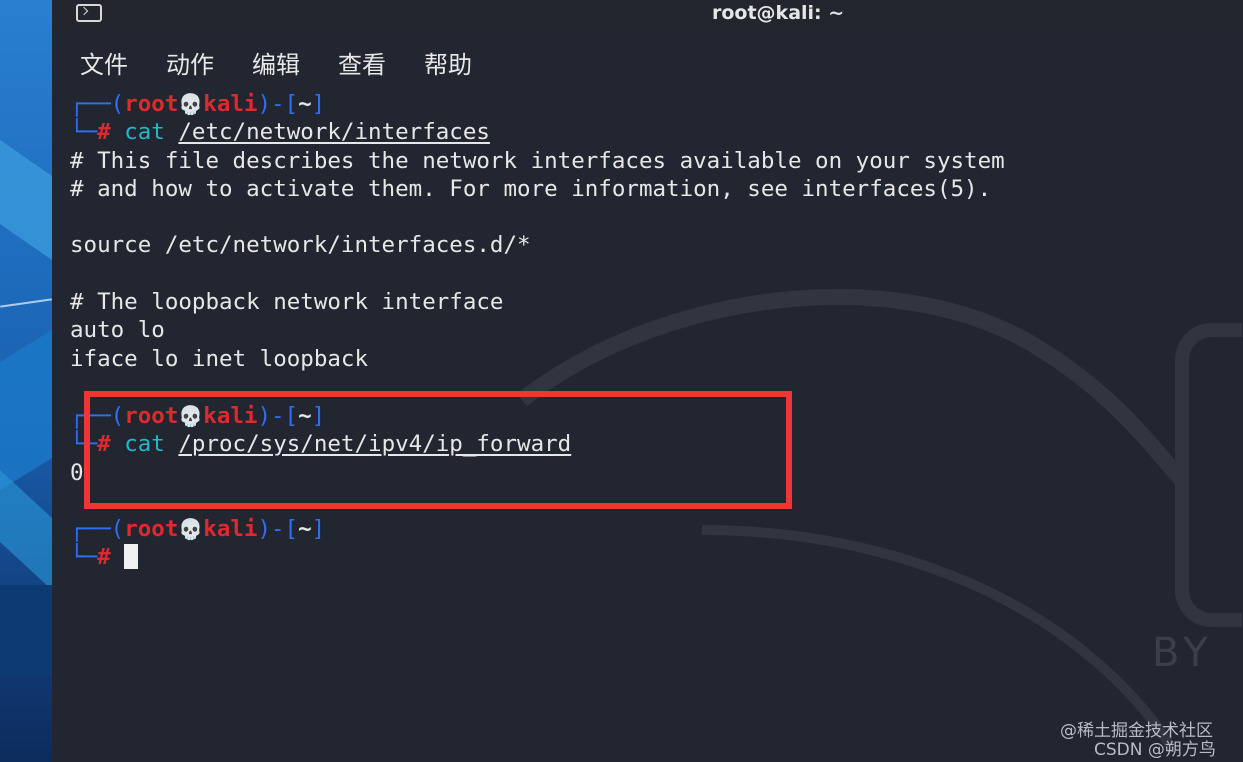  What do you see at coordinates (117, 330) in the screenshot?
I see `output-line: auto lo` at bounding box center [117, 330].